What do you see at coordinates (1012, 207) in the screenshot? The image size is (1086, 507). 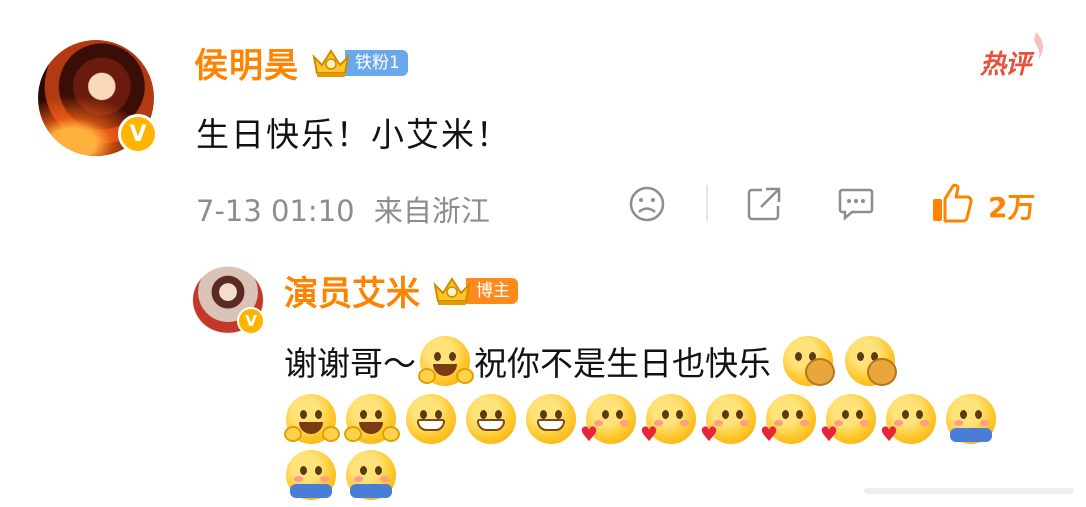 I see `like-count: 2万` at bounding box center [1012, 207].